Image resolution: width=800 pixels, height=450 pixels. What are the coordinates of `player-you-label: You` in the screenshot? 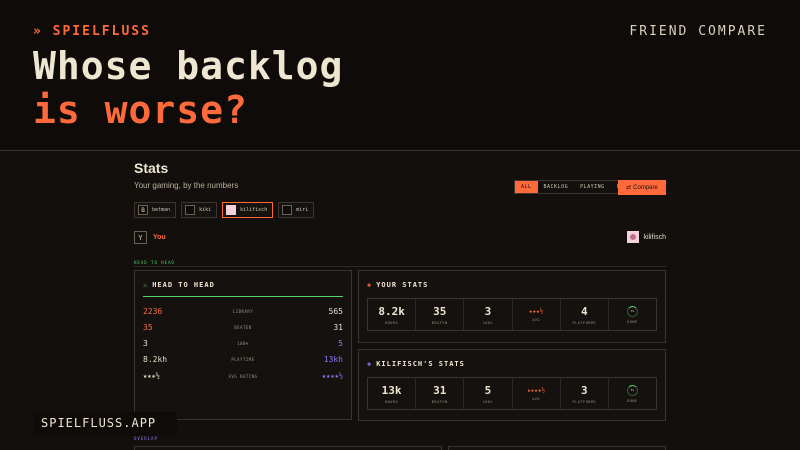 It's located at (159, 237).